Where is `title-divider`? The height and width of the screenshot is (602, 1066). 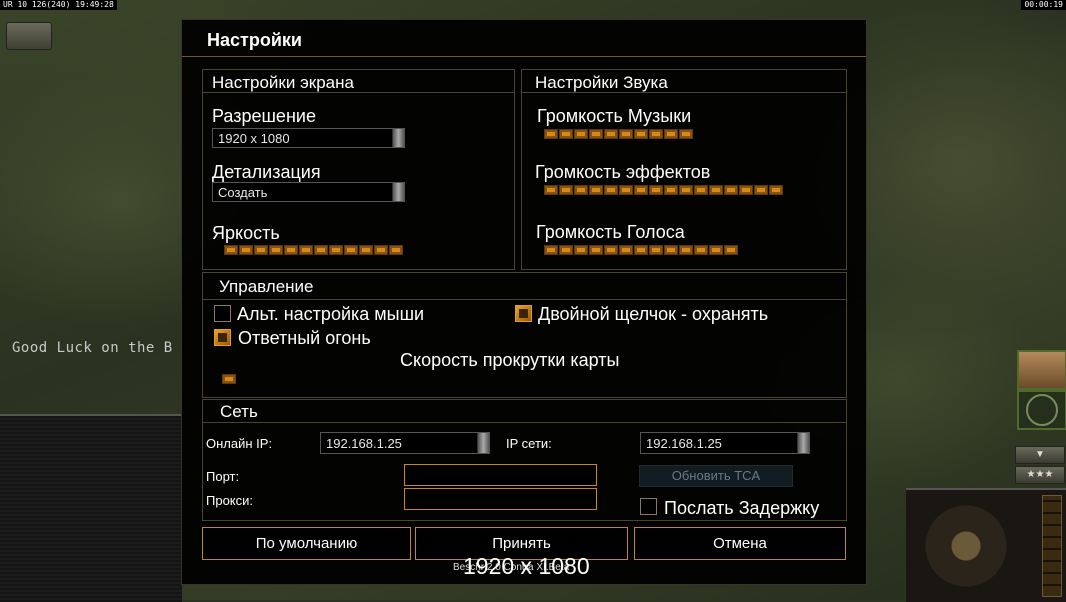 title-divider is located at coordinates (524, 56).